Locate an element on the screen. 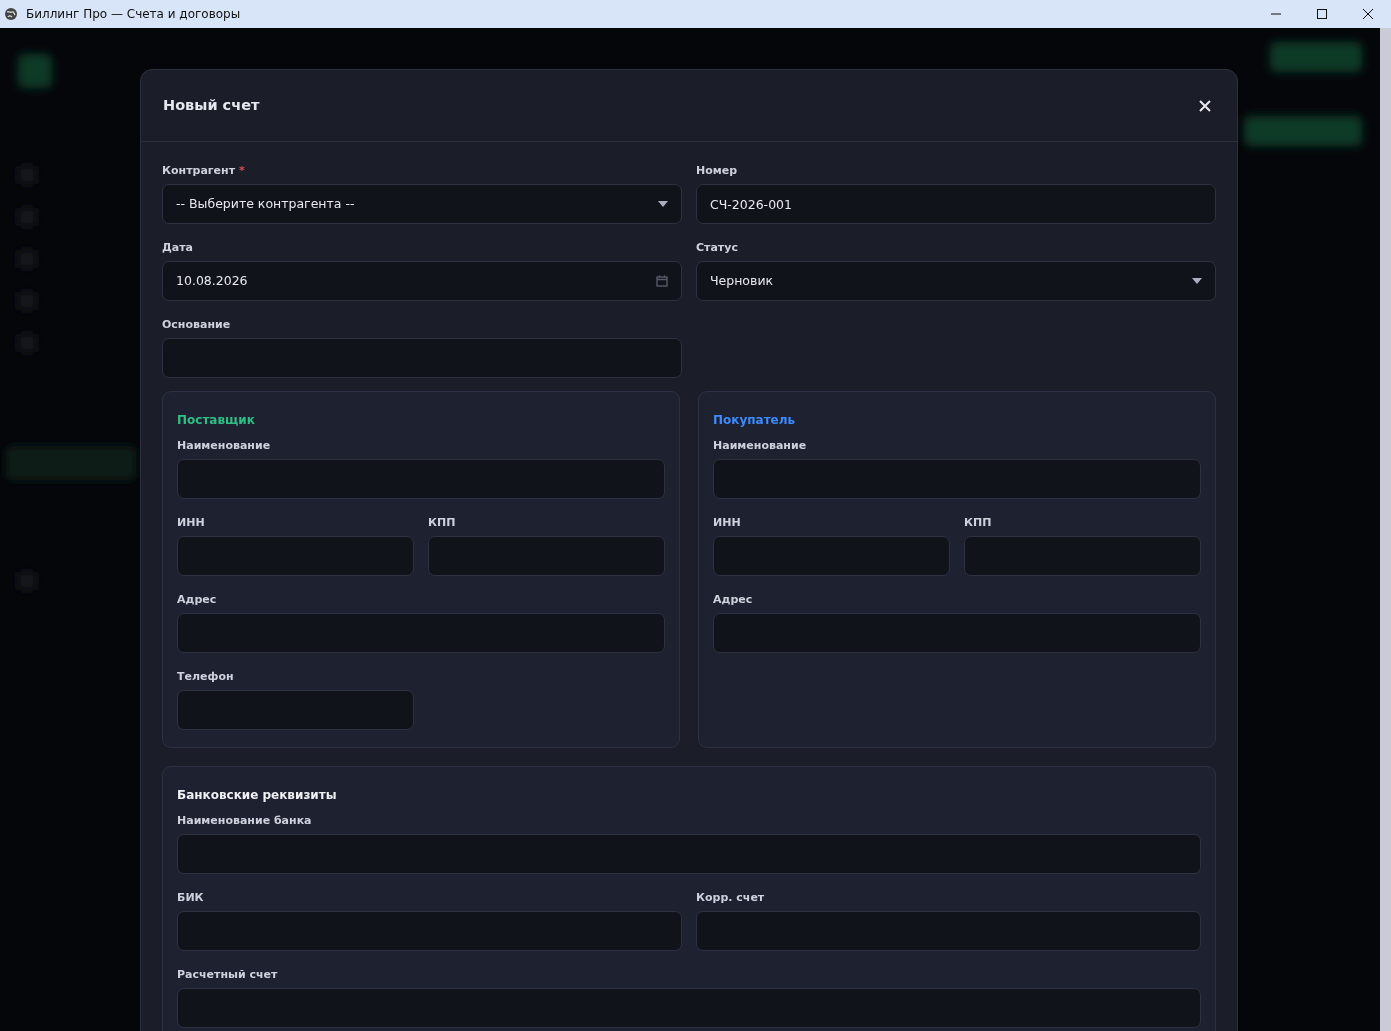 The image size is (1391, 1031). field-label: Контрагент is located at coordinates (198, 171).